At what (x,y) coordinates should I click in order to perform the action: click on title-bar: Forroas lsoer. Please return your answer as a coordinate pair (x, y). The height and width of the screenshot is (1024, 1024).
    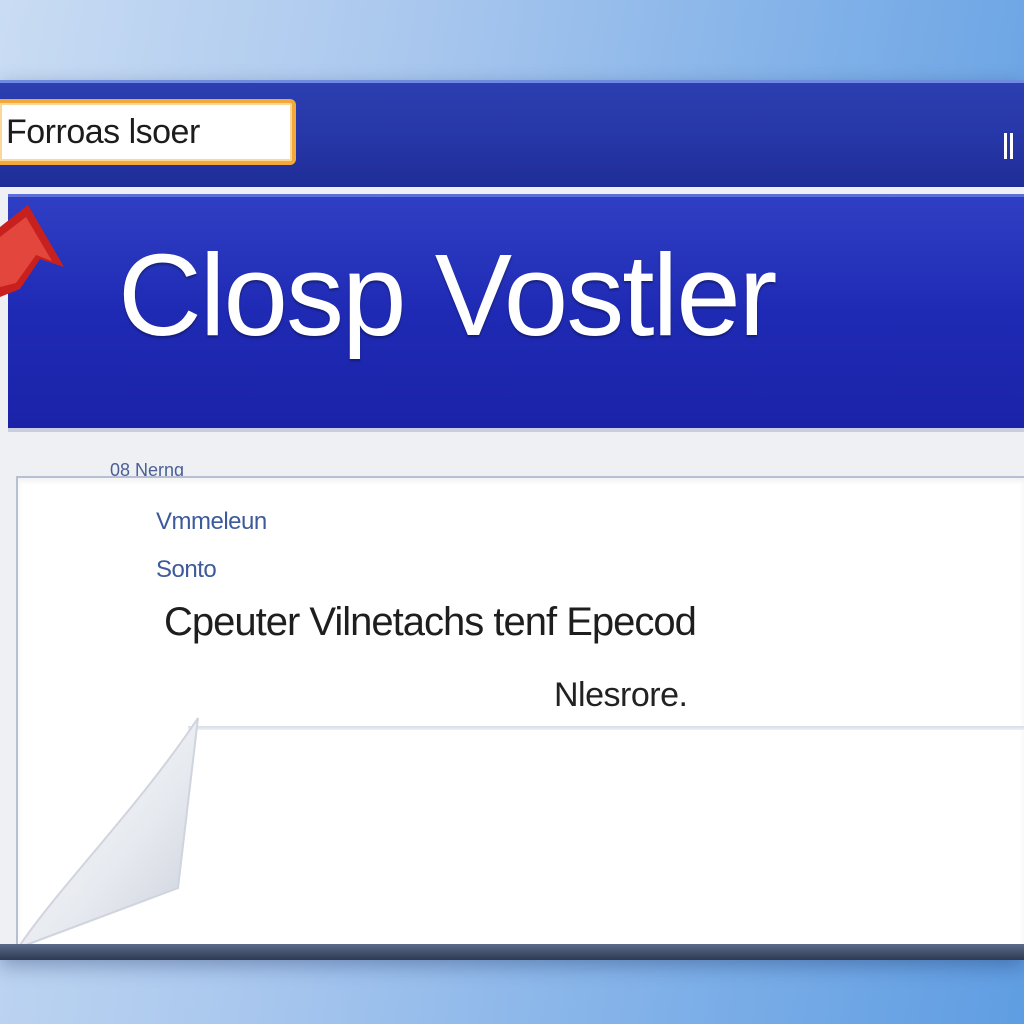
    Looking at the image, I should click on (512, 133).